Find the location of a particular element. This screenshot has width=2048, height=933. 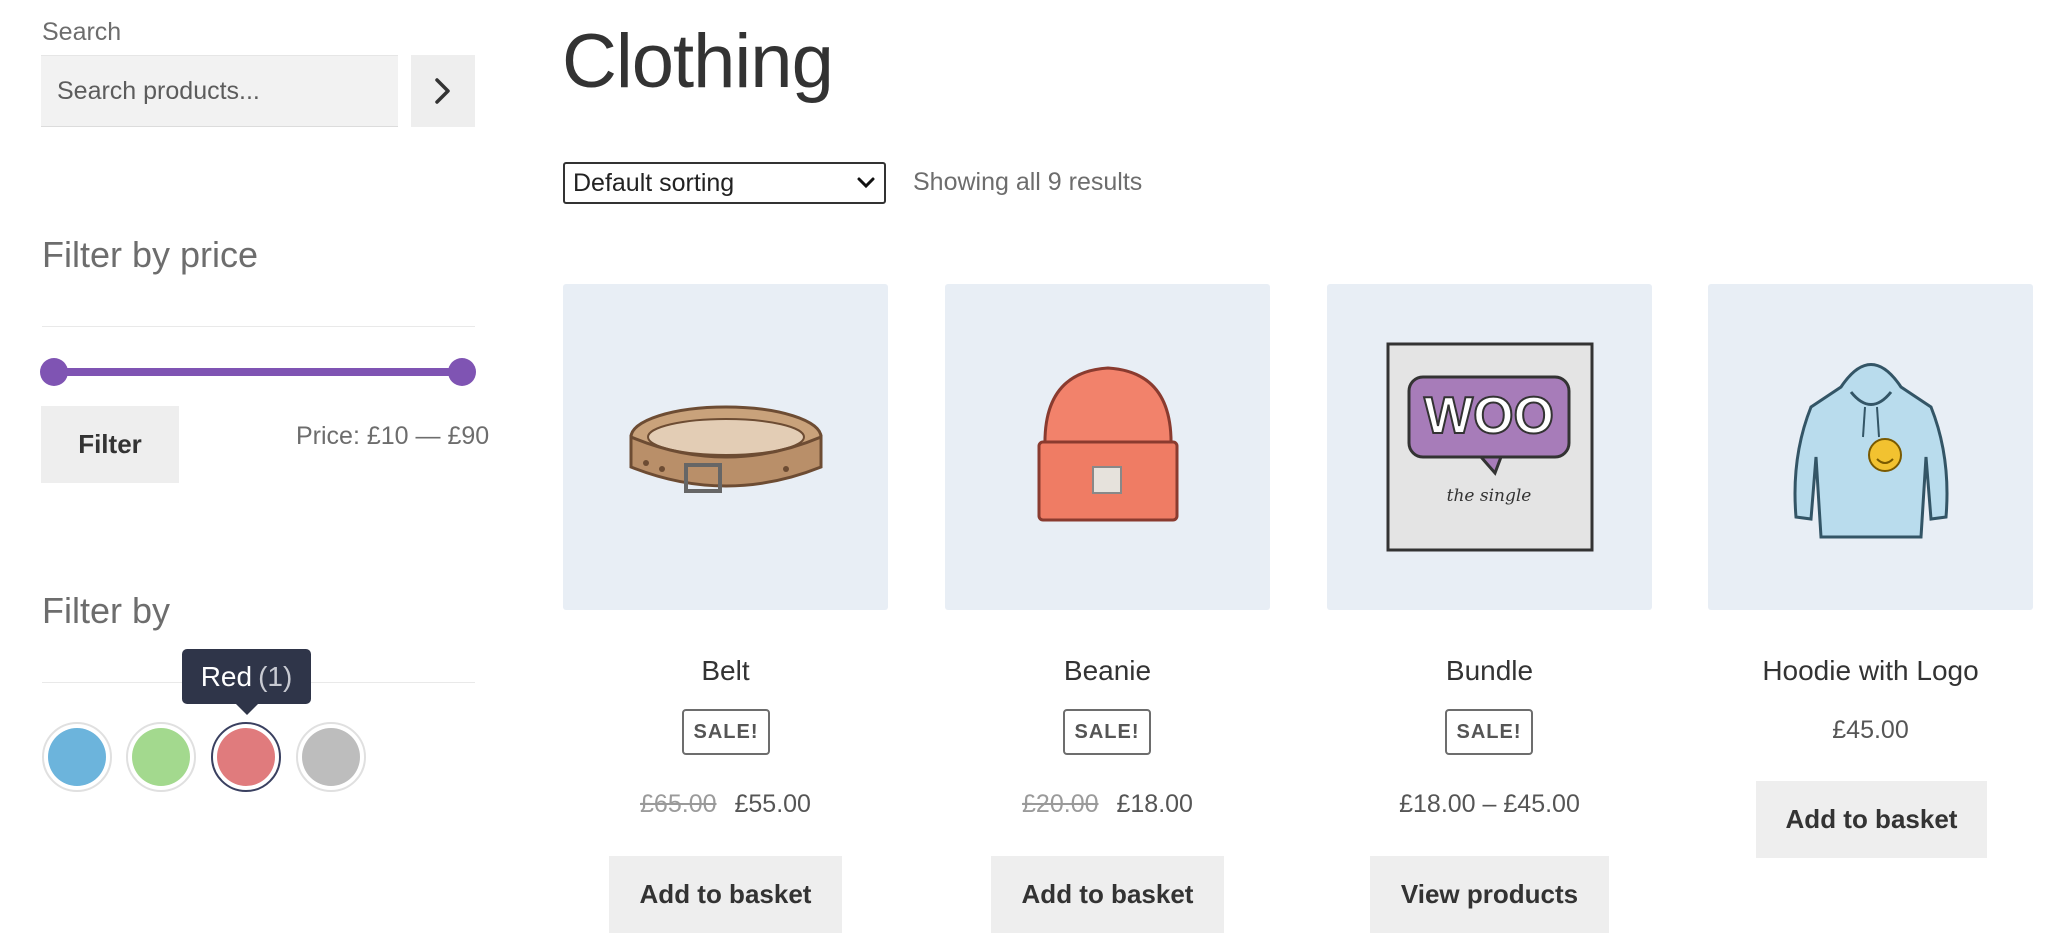

sort-select: Default sorting is located at coordinates (724, 183).